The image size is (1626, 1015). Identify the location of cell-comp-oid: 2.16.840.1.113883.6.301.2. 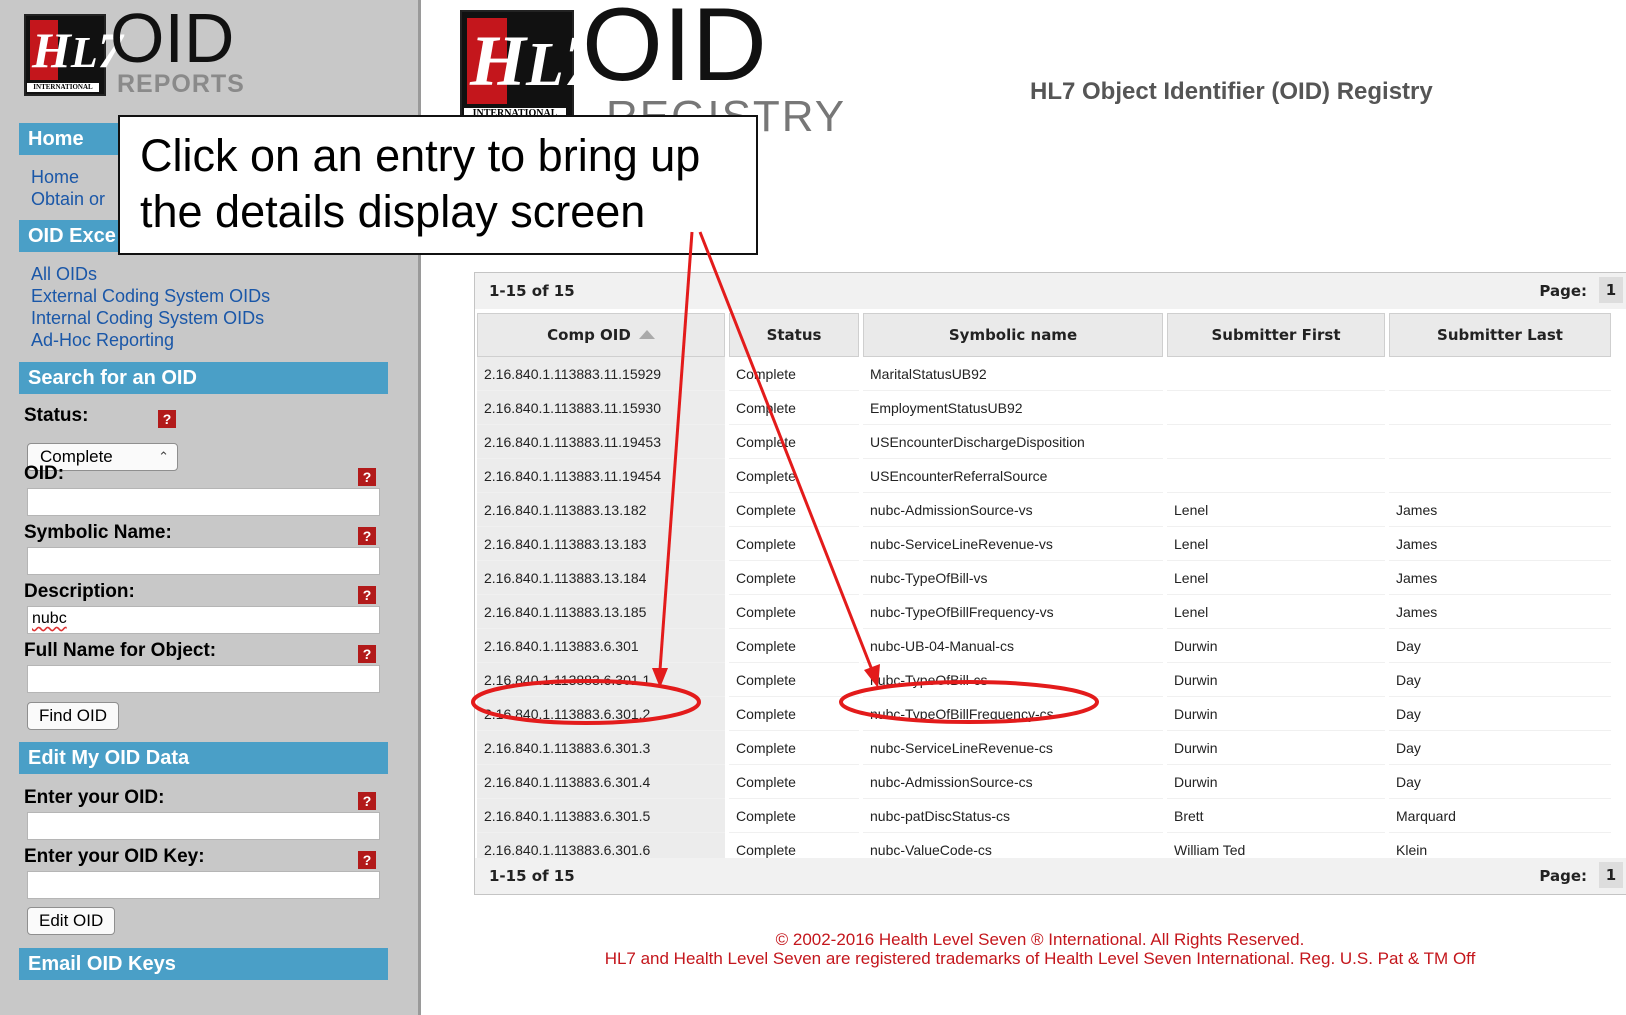
(601, 714).